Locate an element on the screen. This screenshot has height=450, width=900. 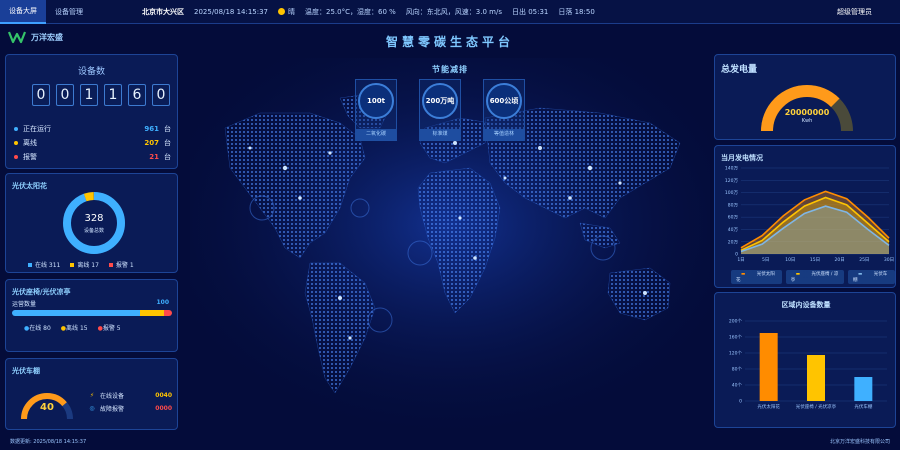
status-label: 报警 is located at coordinates (30, 157).